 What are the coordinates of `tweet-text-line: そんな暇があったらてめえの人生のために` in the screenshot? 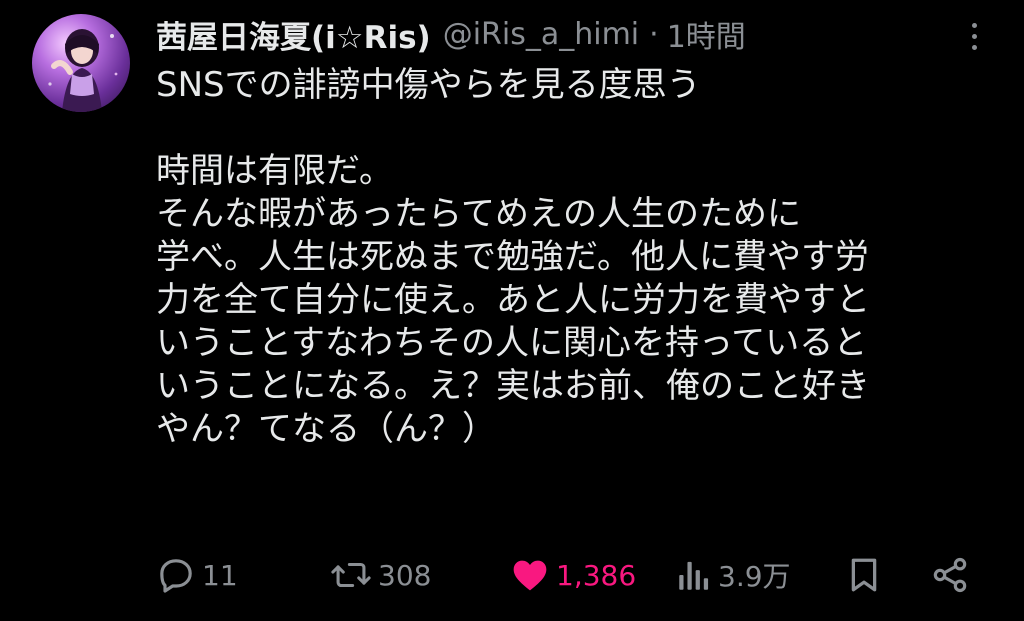 It's located at (478, 214).